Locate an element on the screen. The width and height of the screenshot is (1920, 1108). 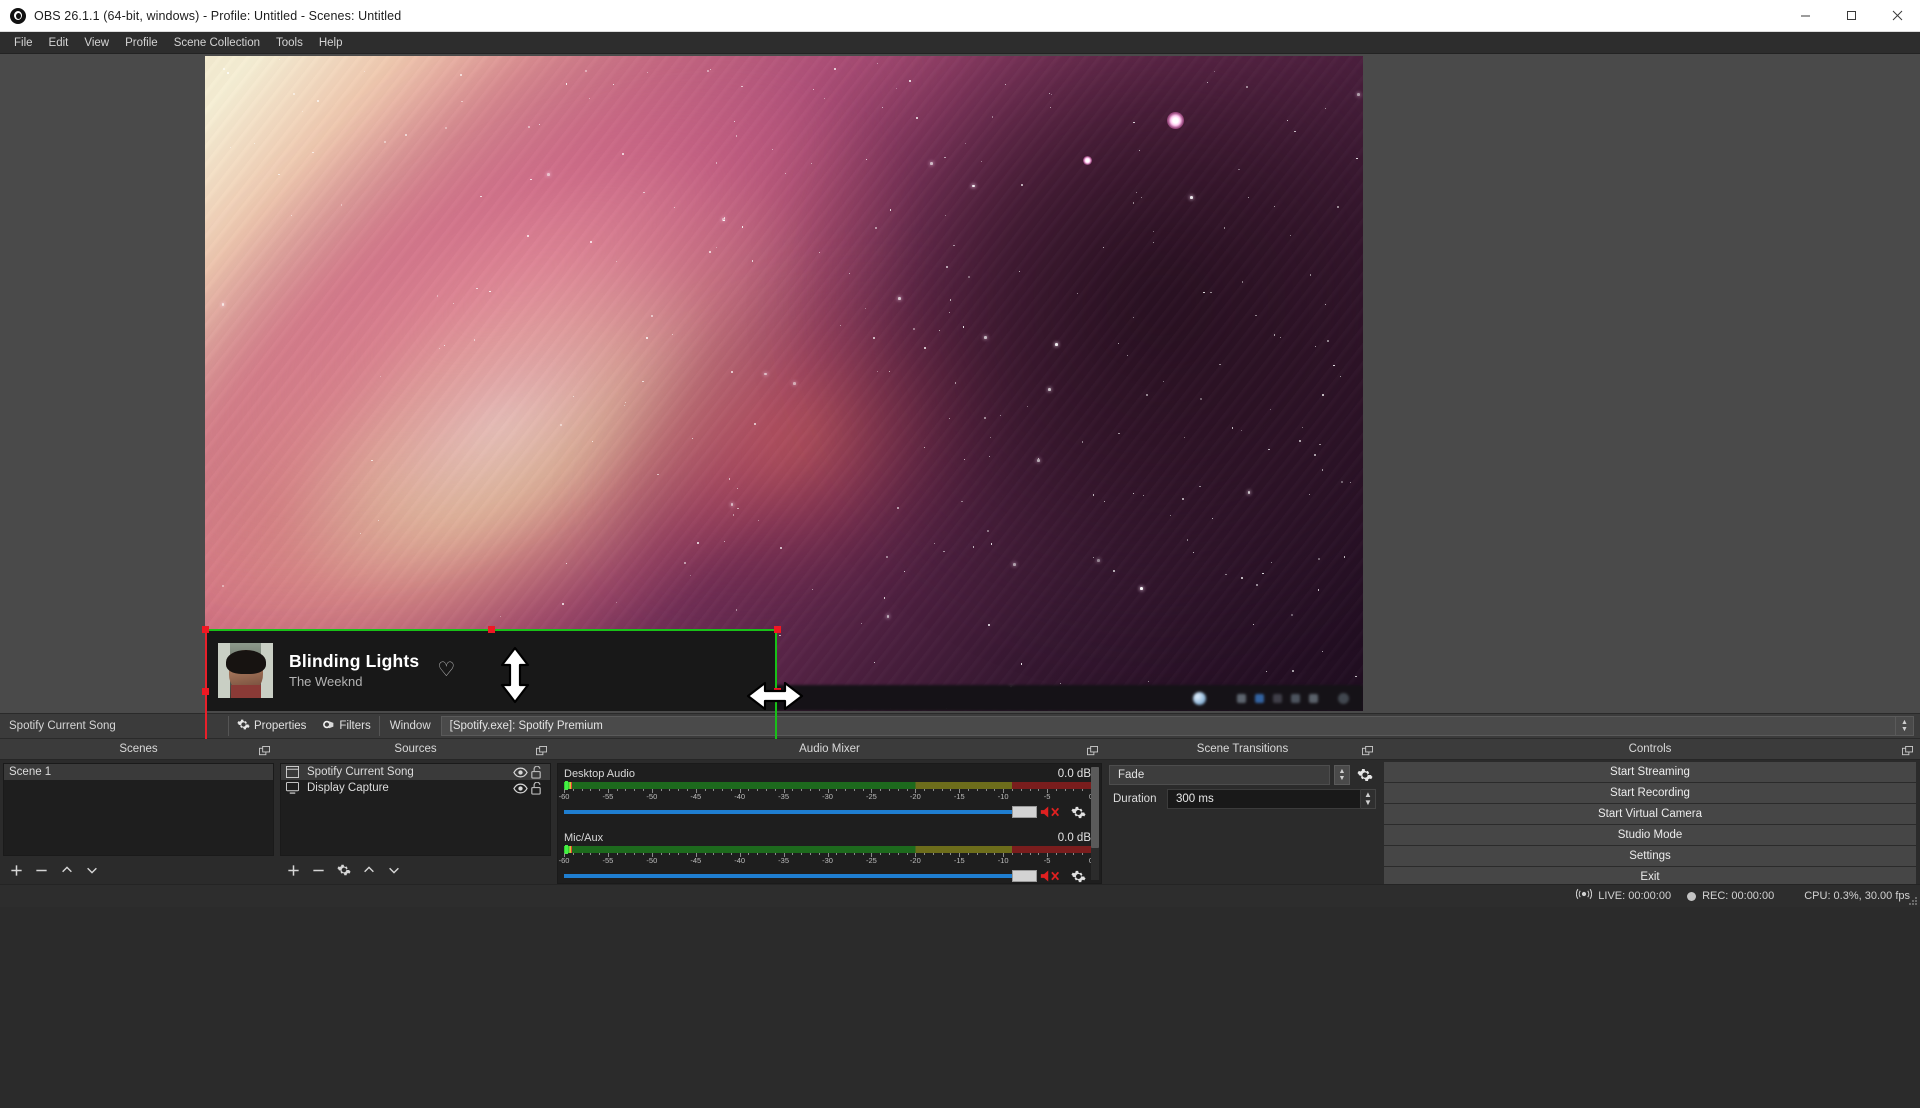
duration-spinner-icon: ▲ ▼ is located at coordinates (1368, 799).